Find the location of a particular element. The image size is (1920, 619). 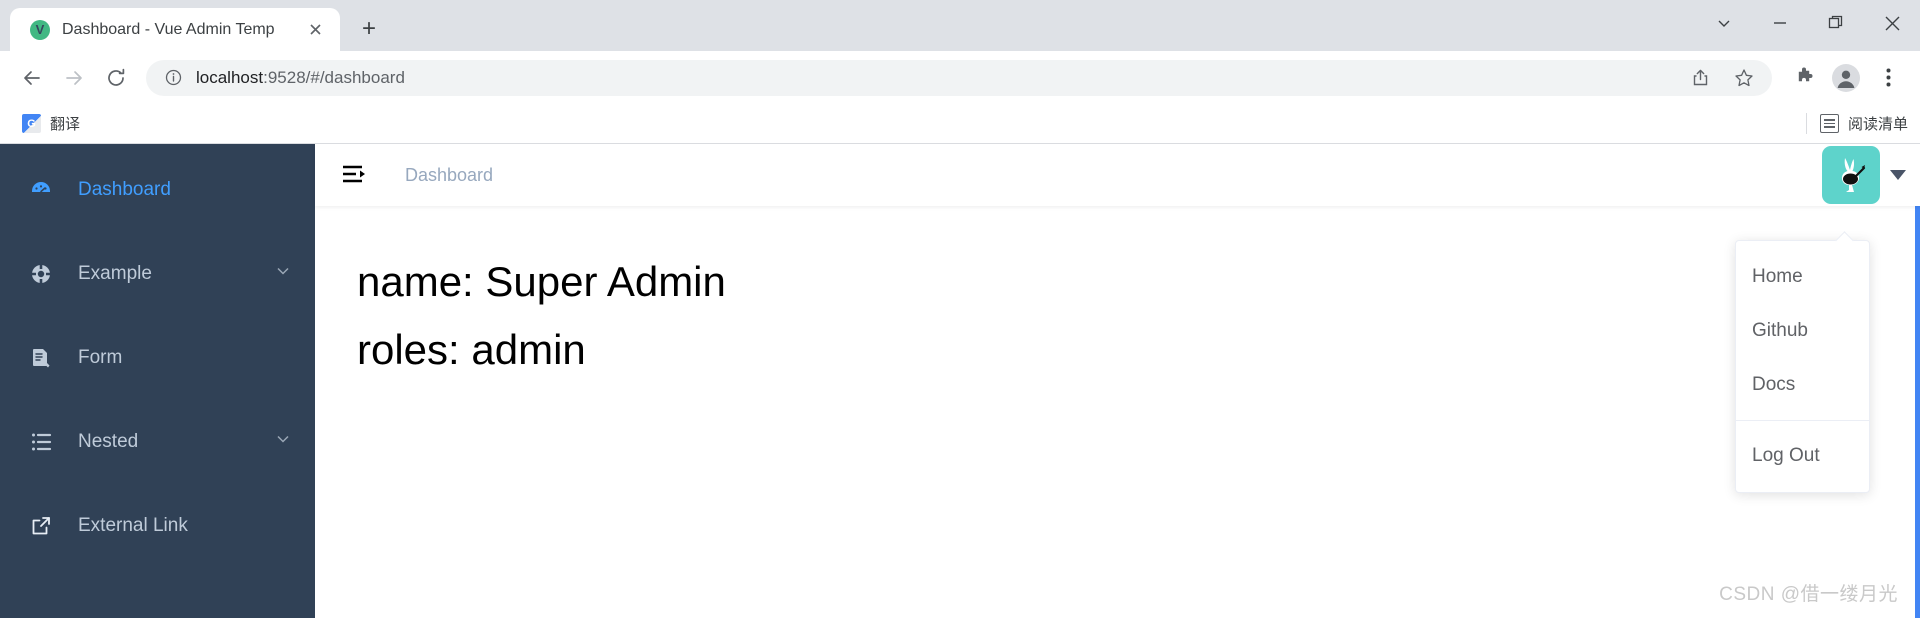

user-roles-line: roles: admin is located at coordinates (471, 350).